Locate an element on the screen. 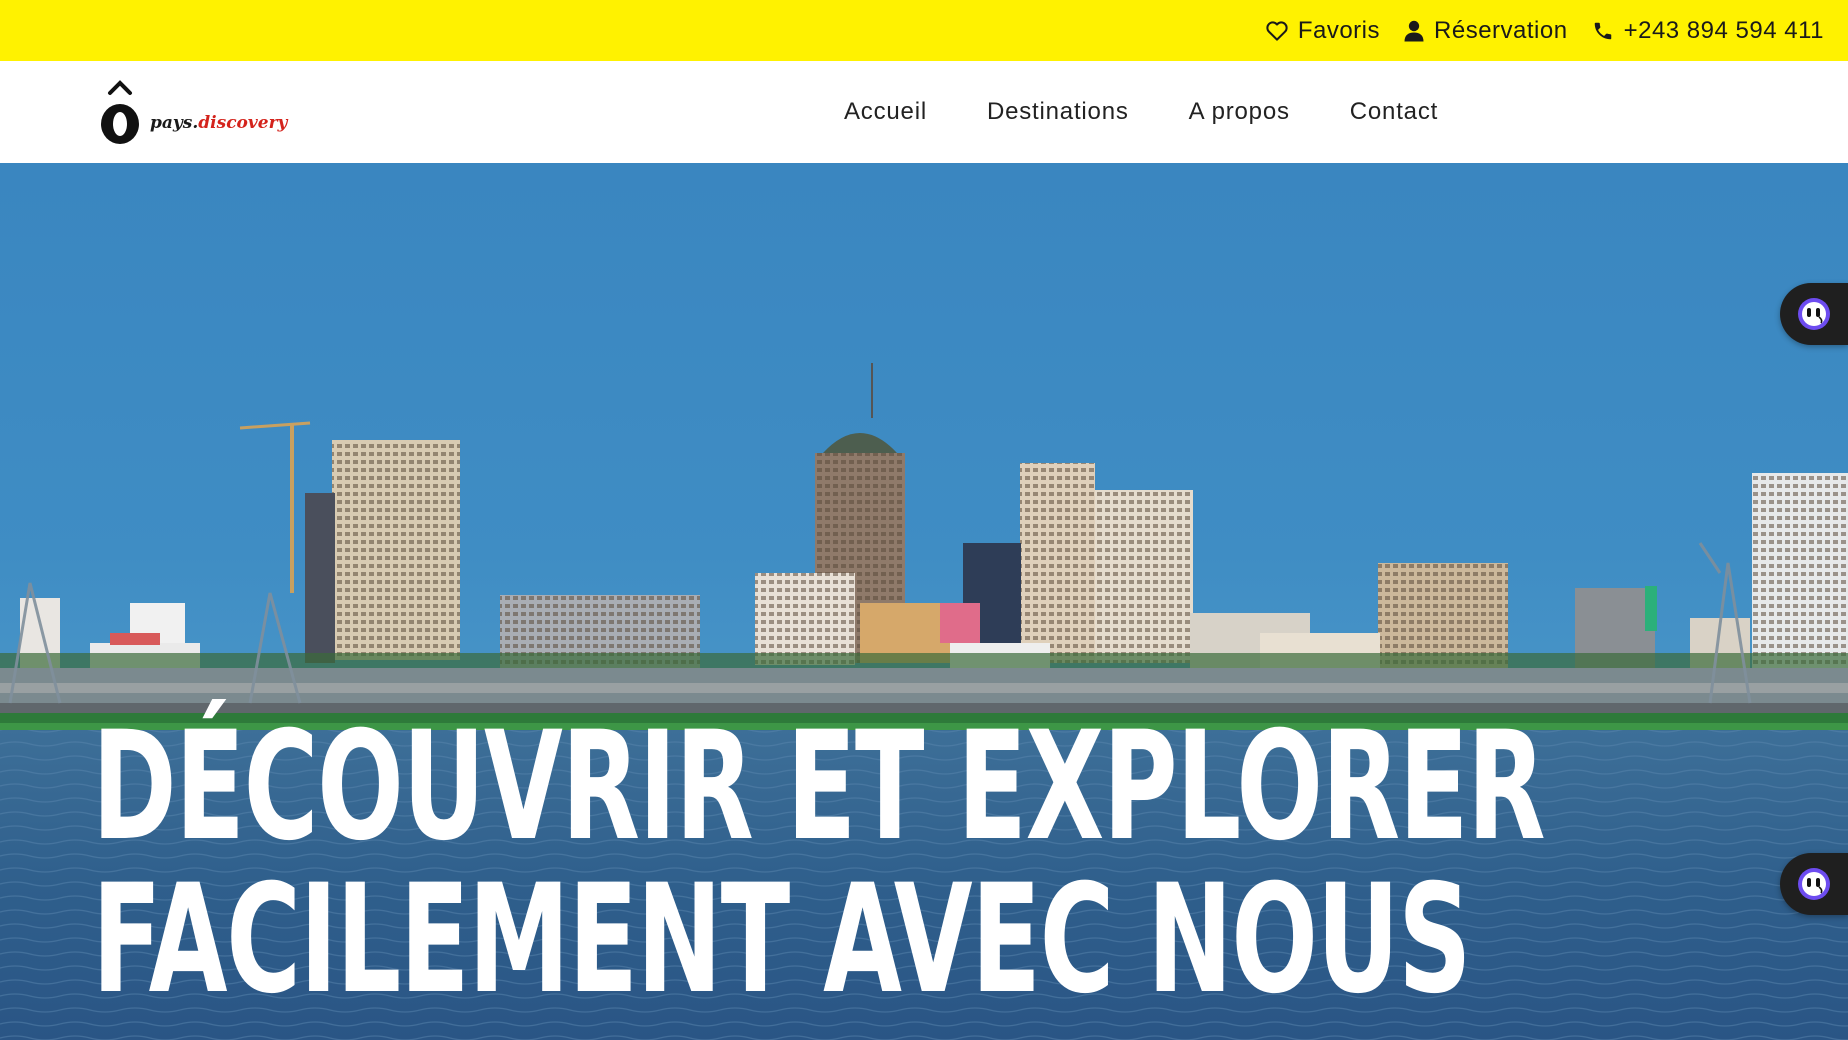 This screenshot has width=1848, height=1040. main-nav: Accueil Destinations A propos Contact is located at coordinates (1141, 112).